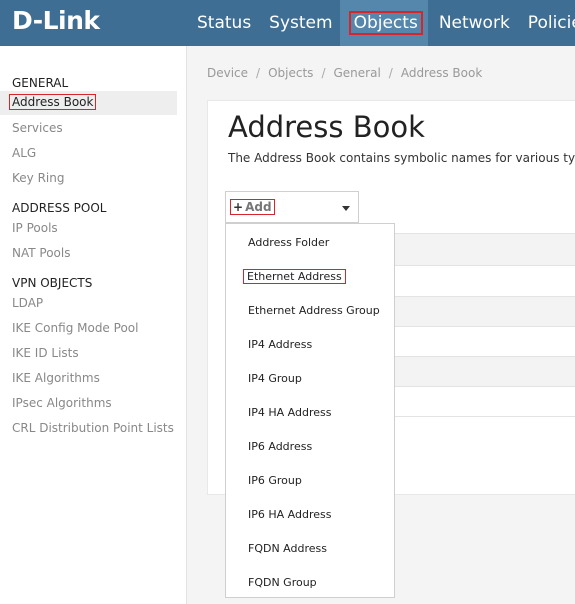 Image resolution: width=575 pixels, height=604 pixels. I want to click on sidebar-item-ipsec-algorithms: IPsec Algorithms, so click(62, 403).